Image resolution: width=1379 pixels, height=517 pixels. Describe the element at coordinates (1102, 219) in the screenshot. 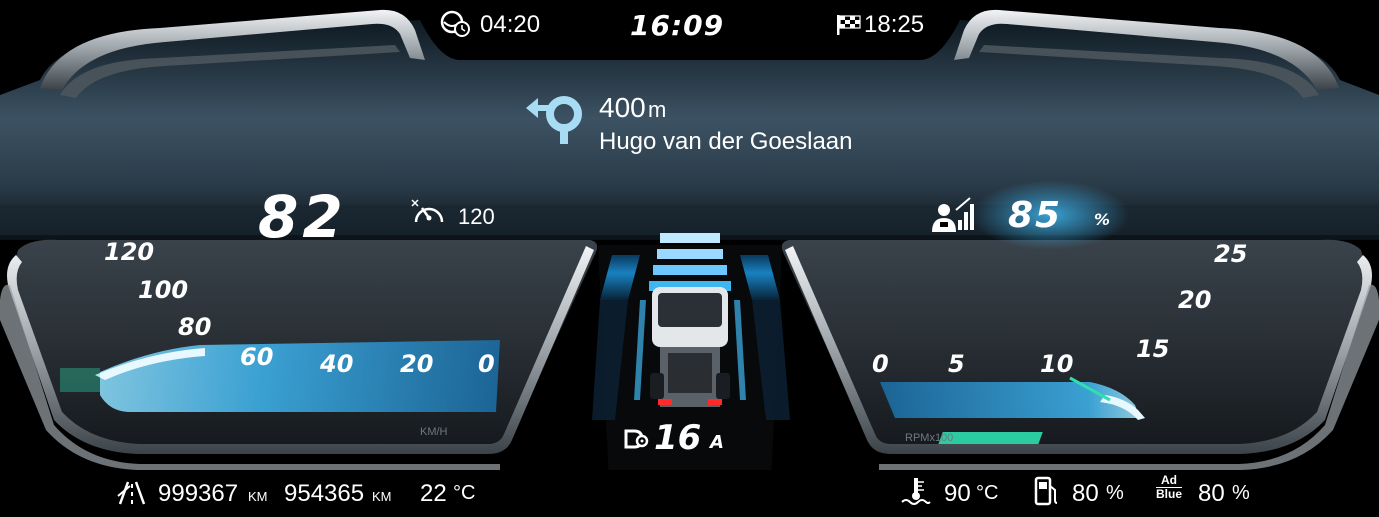

I see `engine-load-unit: %` at that location.